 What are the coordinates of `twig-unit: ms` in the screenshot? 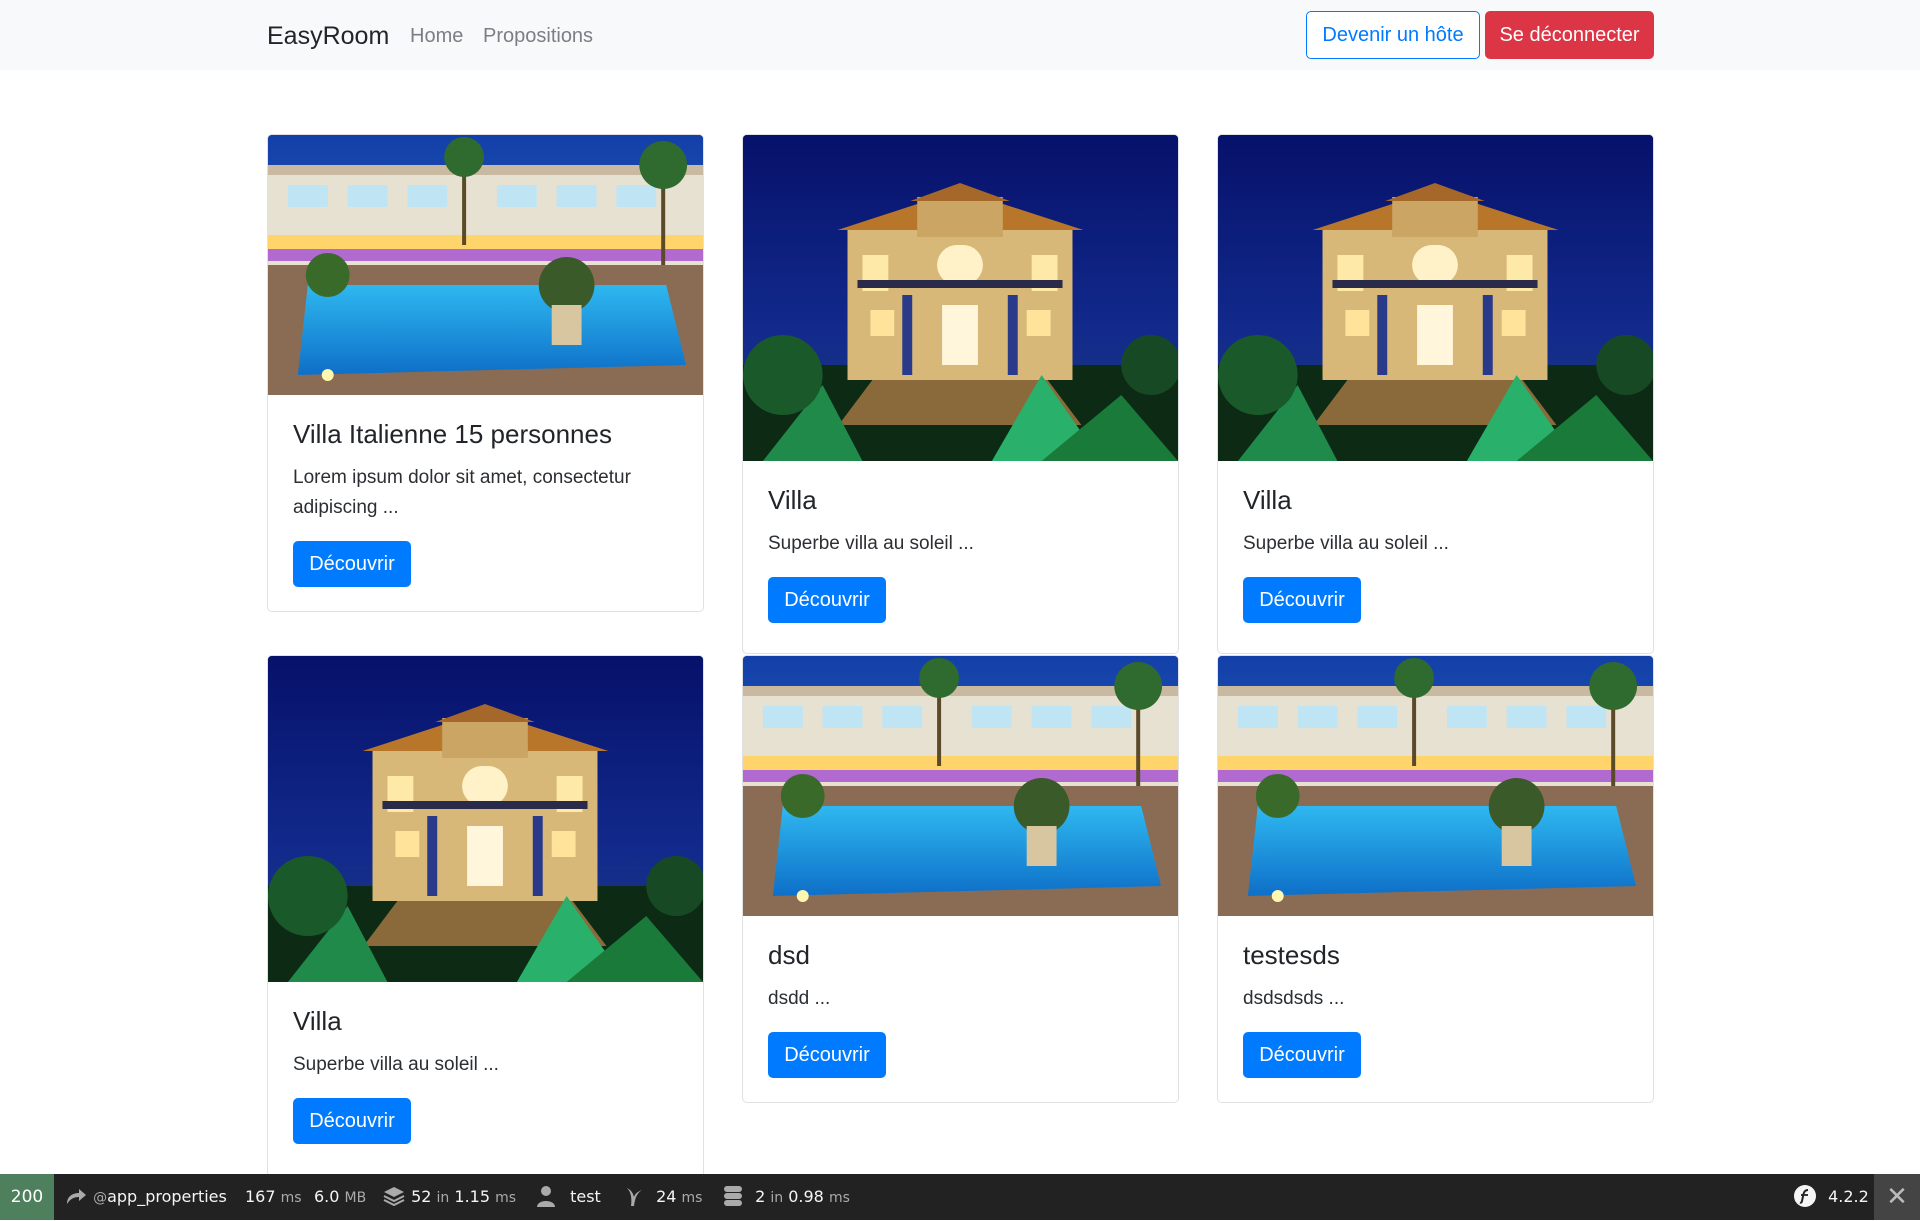 It's located at (692, 1198).